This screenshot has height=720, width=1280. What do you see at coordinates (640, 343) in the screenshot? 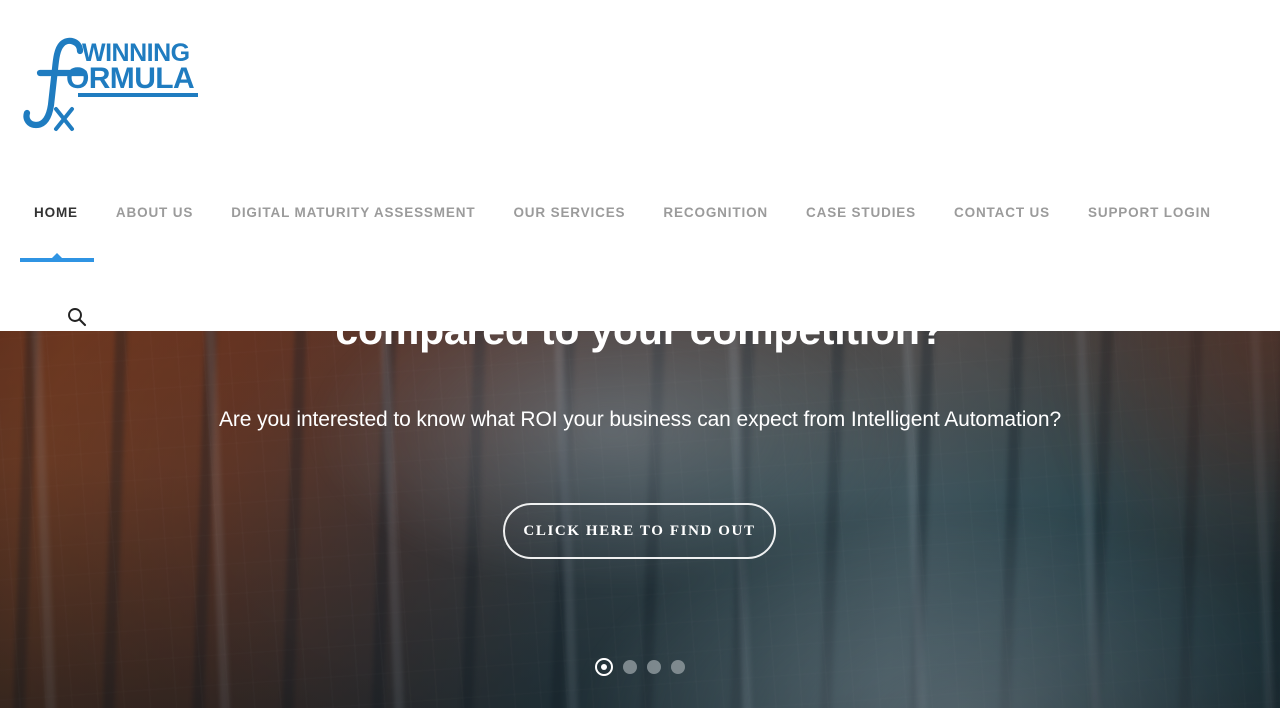
I see `hero-headline: compared to your competition?` at bounding box center [640, 343].